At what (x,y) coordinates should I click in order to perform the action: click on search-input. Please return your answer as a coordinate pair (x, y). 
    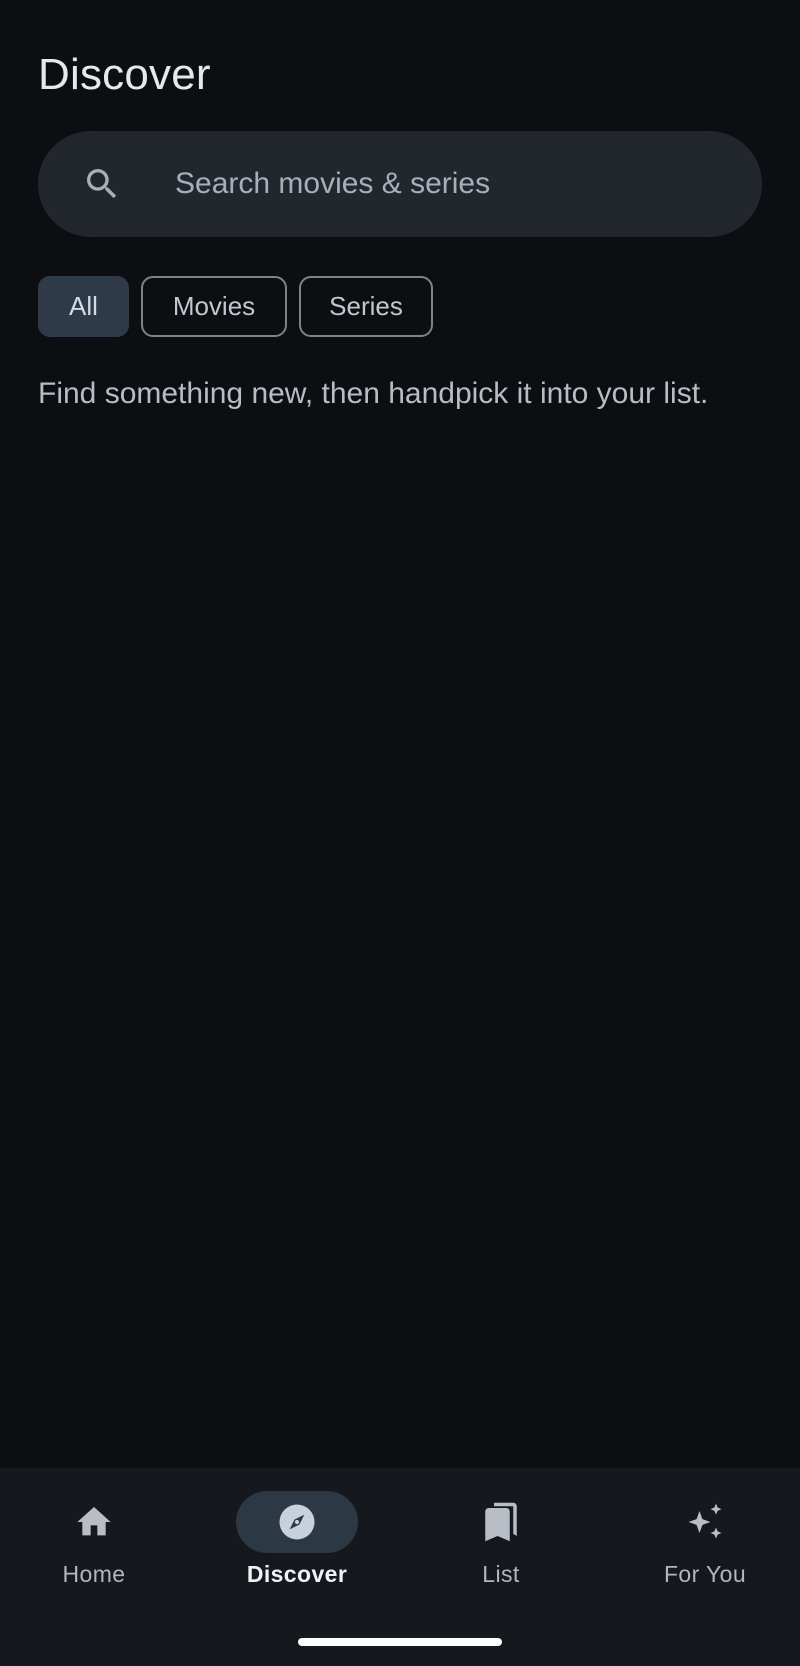
    Looking at the image, I should click on (455, 184).